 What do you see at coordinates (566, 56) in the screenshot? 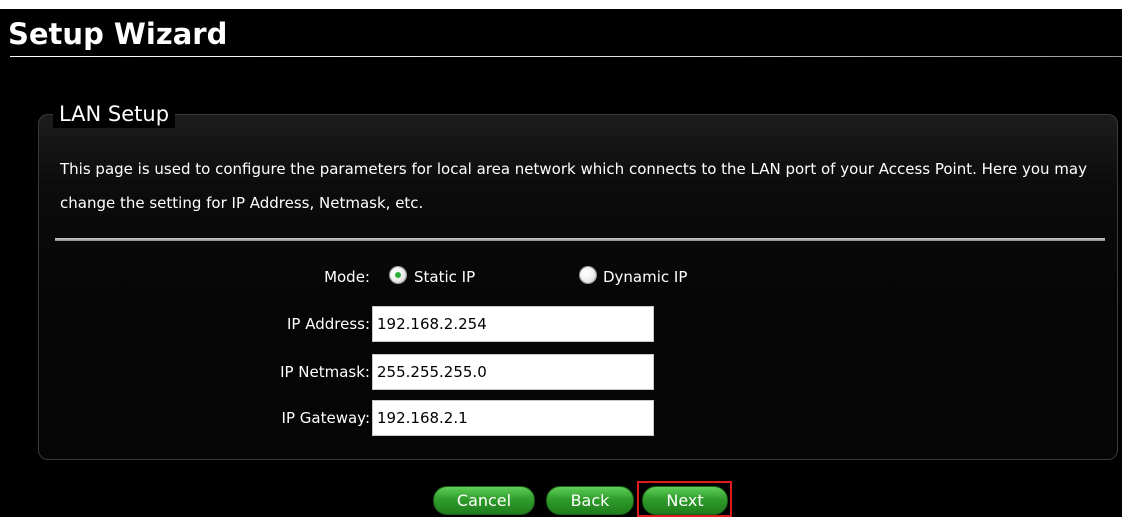
I see `title-divider` at bounding box center [566, 56].